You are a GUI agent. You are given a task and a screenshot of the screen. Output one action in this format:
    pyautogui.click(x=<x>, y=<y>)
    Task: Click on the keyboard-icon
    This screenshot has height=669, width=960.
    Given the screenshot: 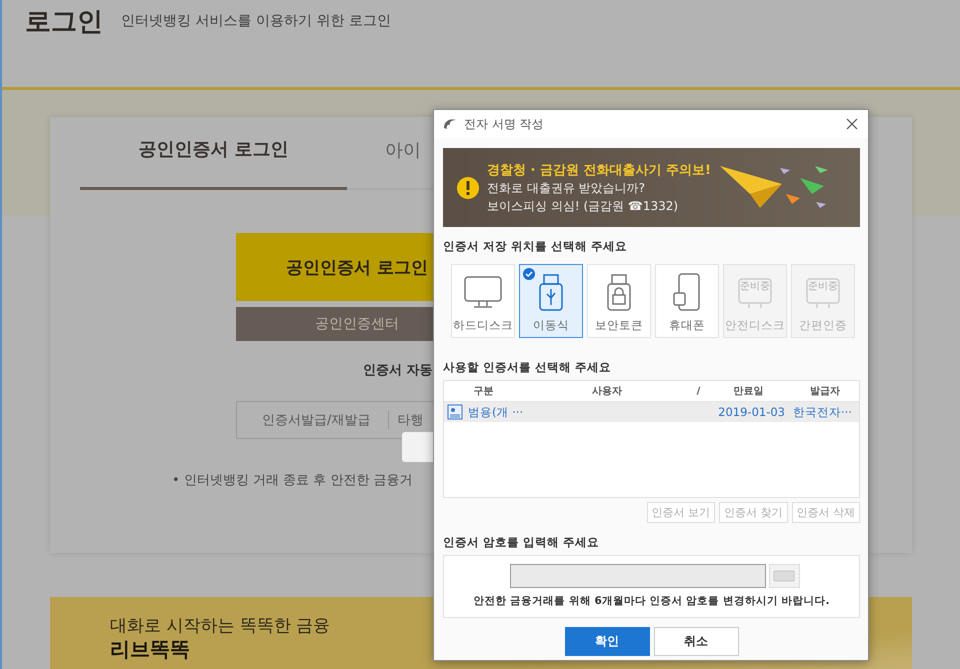 What is the action you would take?
    pyautogui.click(x=784, y=576)
    